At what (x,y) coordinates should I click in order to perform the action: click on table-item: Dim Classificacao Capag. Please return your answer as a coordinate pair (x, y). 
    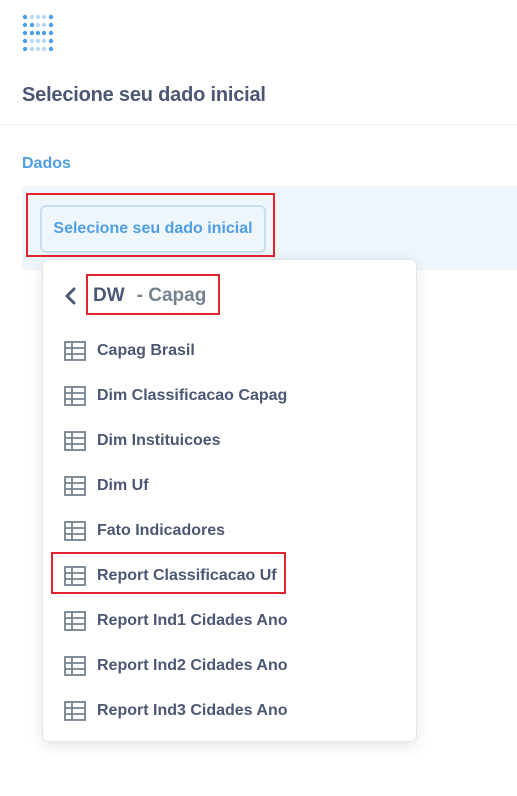
    Looking at the image, I should click on (230, 396).